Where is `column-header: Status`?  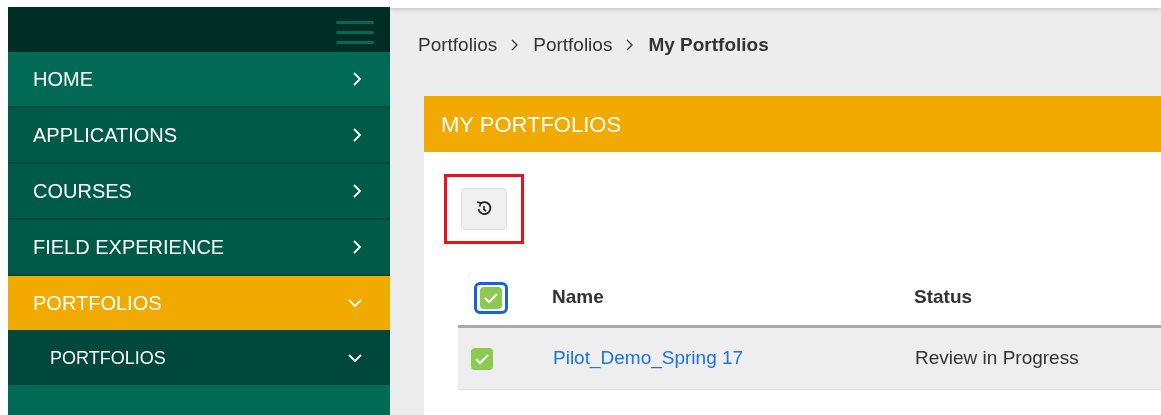 column-header: Status is located at coordinates (943, 297).